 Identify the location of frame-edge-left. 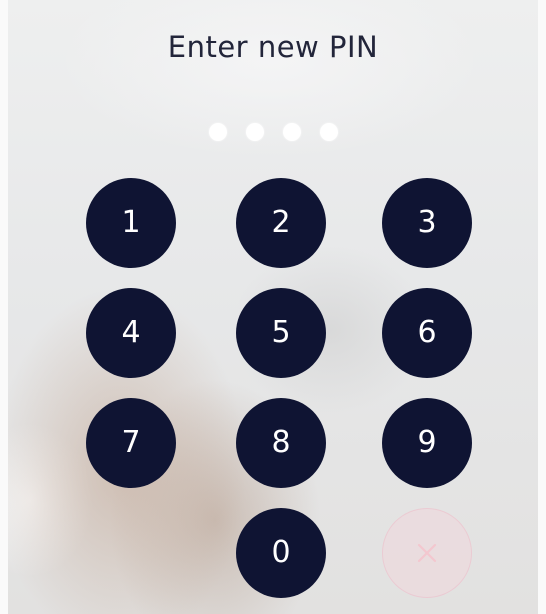
(4, 307).